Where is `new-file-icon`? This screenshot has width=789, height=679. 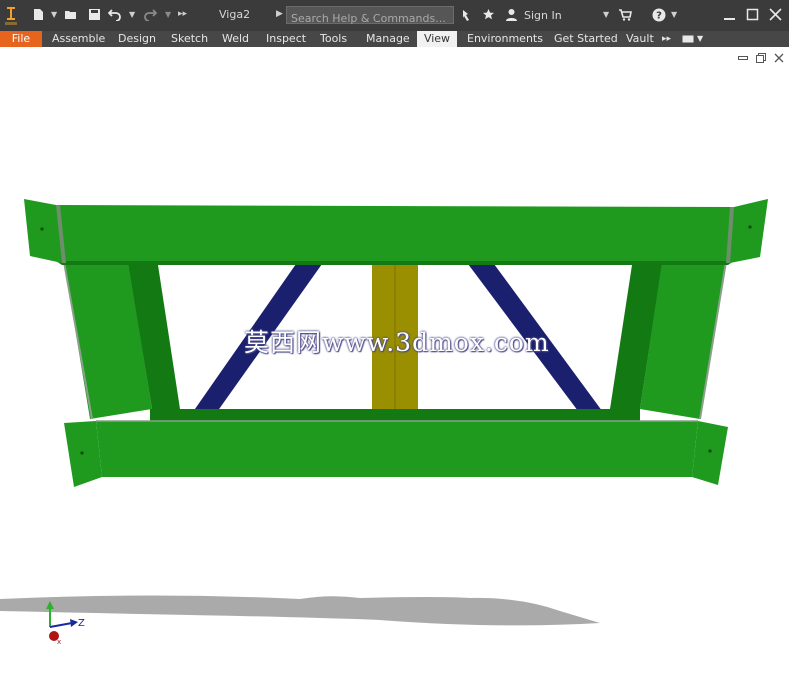
new-file-icon is located at coordinates (38, 14).